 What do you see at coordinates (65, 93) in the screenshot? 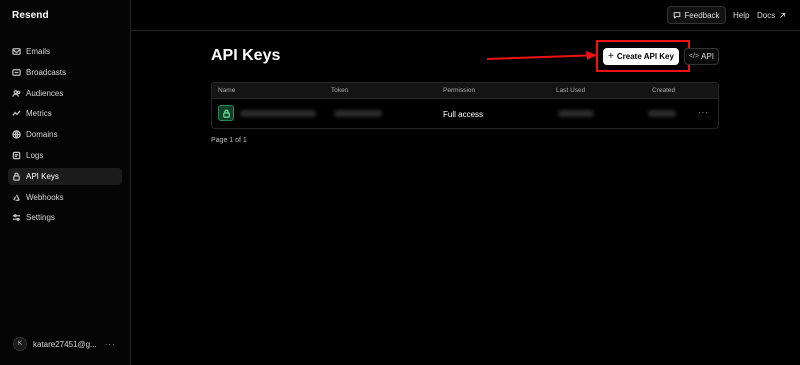
I see `sidebar-item-audiences: Audiences` at bounding box center [65, 93].